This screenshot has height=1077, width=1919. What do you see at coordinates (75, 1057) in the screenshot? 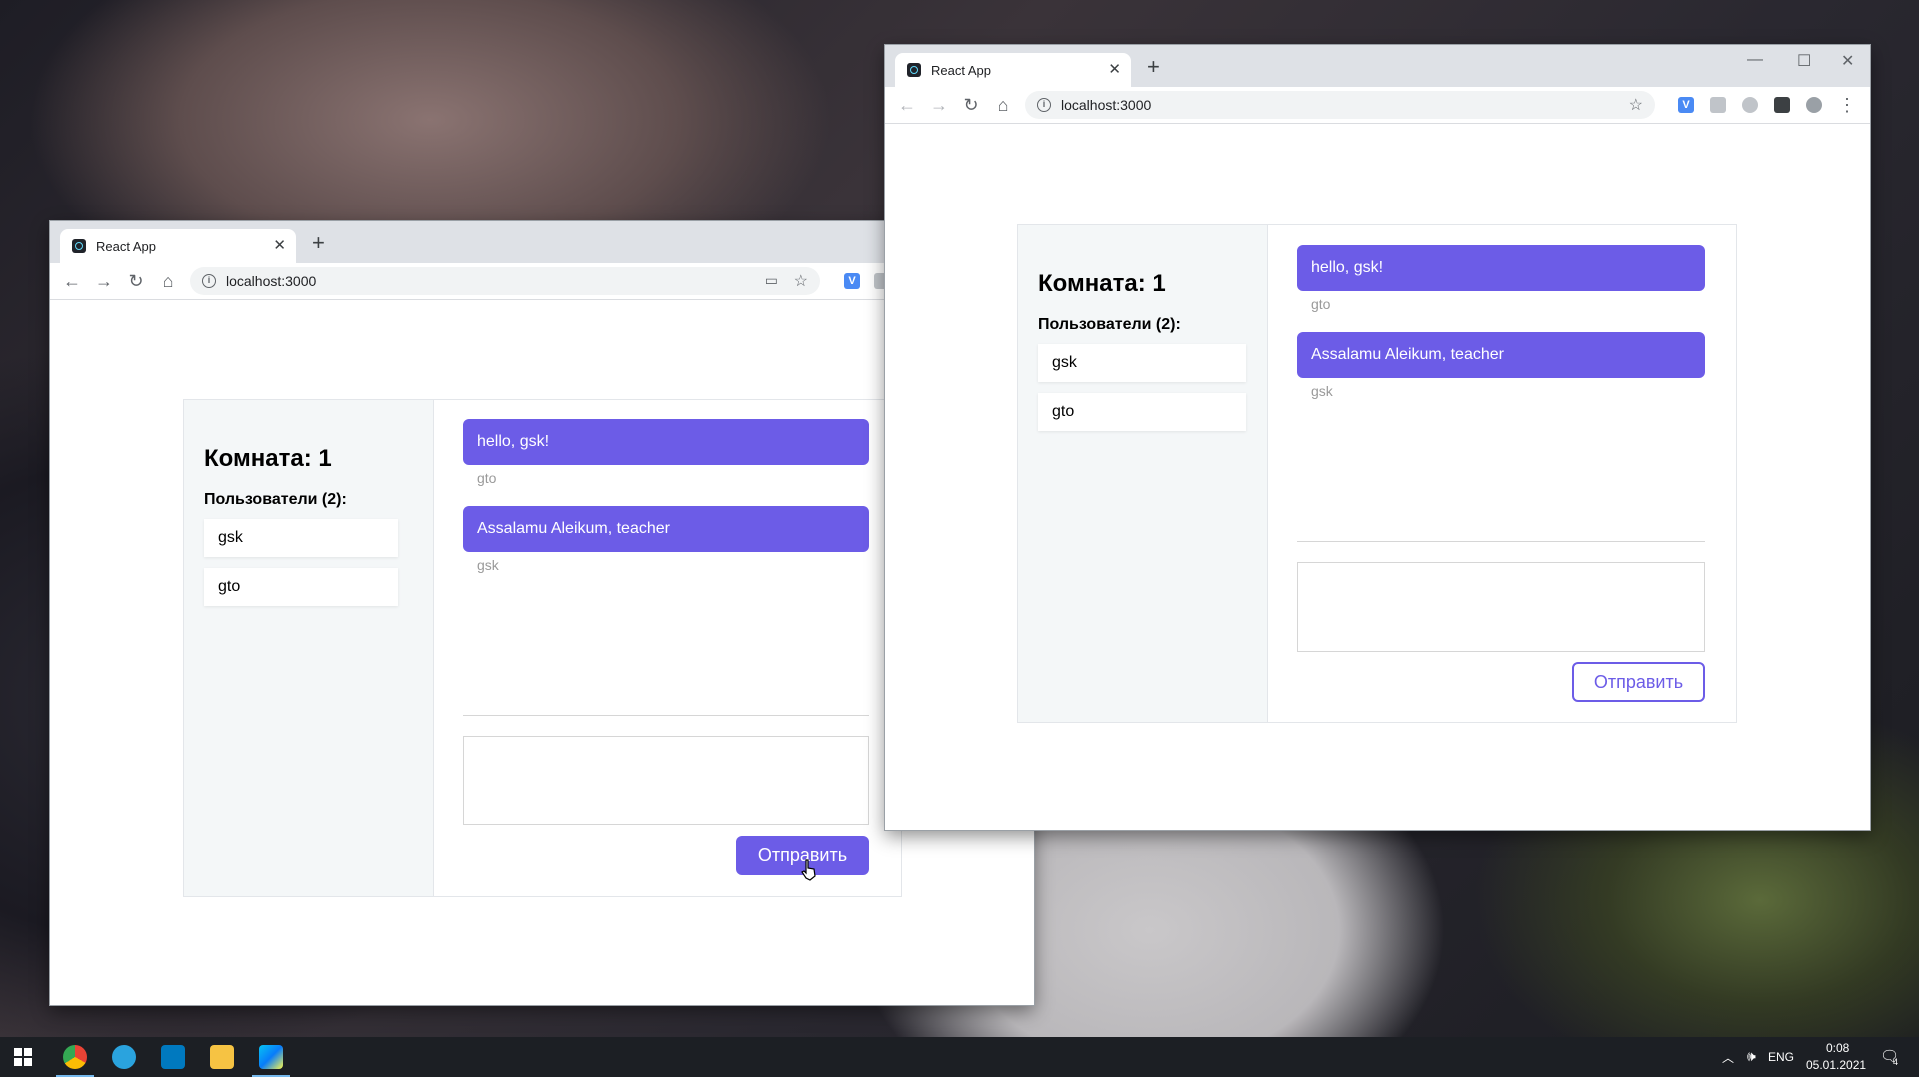
I see `chrome-icon` at bounding box center [75, 1057].